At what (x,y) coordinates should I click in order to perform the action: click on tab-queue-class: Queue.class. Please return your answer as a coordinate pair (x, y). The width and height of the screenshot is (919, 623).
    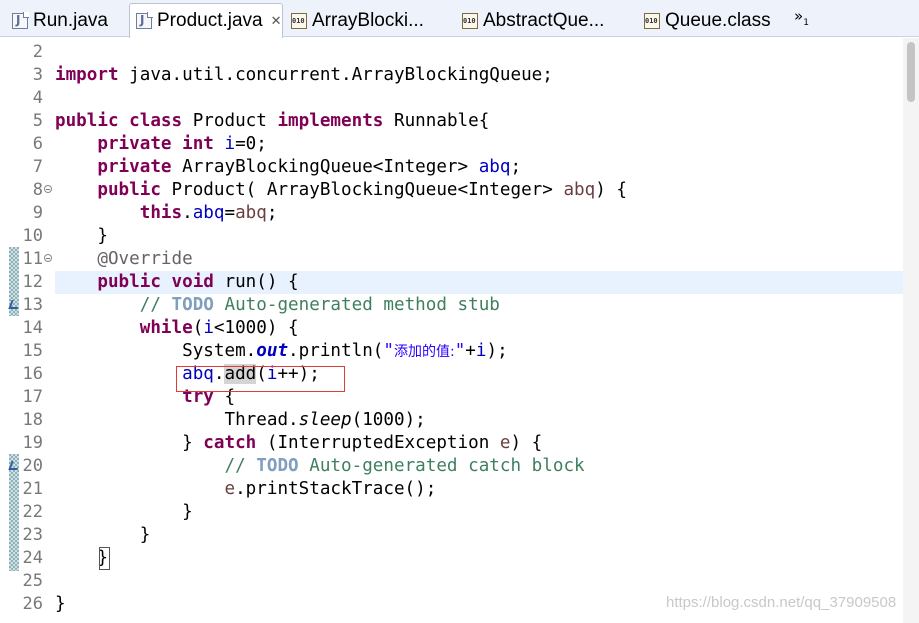
    Looking at the image, I should click on (713, 20).